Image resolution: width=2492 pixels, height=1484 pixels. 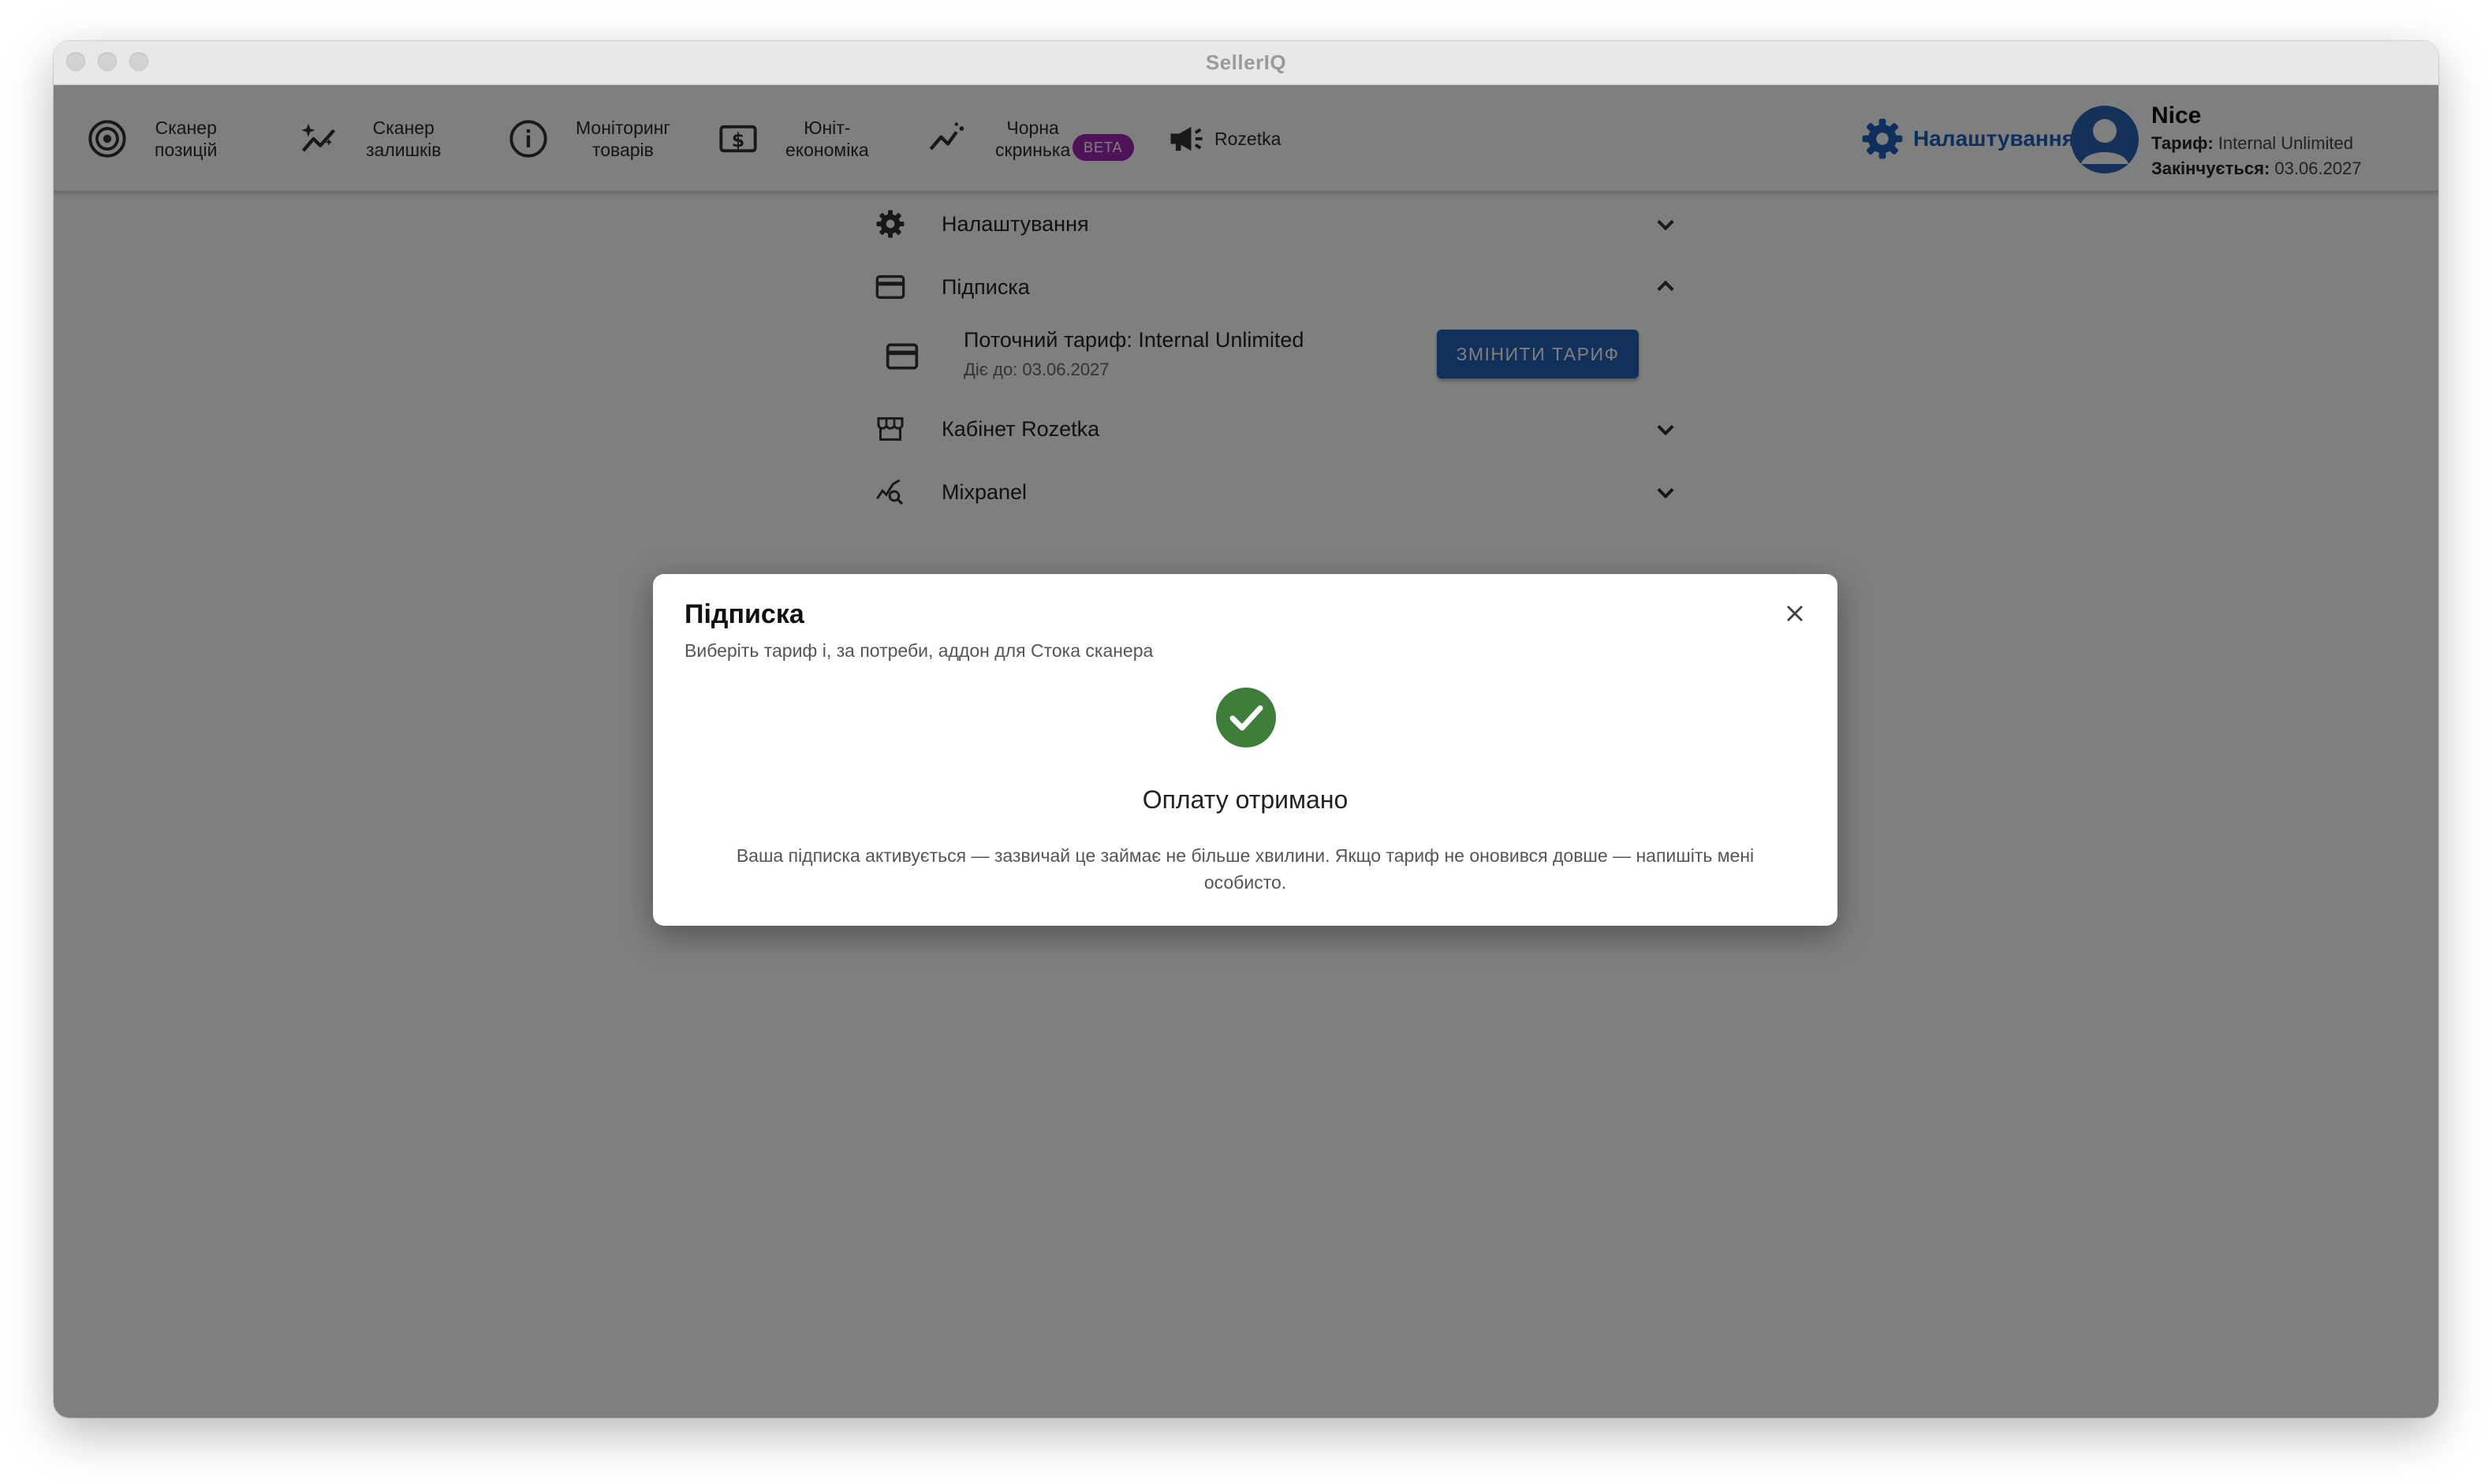 What do you see at coordinates (1246, 718) in the screenshot?
I see `success-check-icon` at bounding box center [1246, 718].